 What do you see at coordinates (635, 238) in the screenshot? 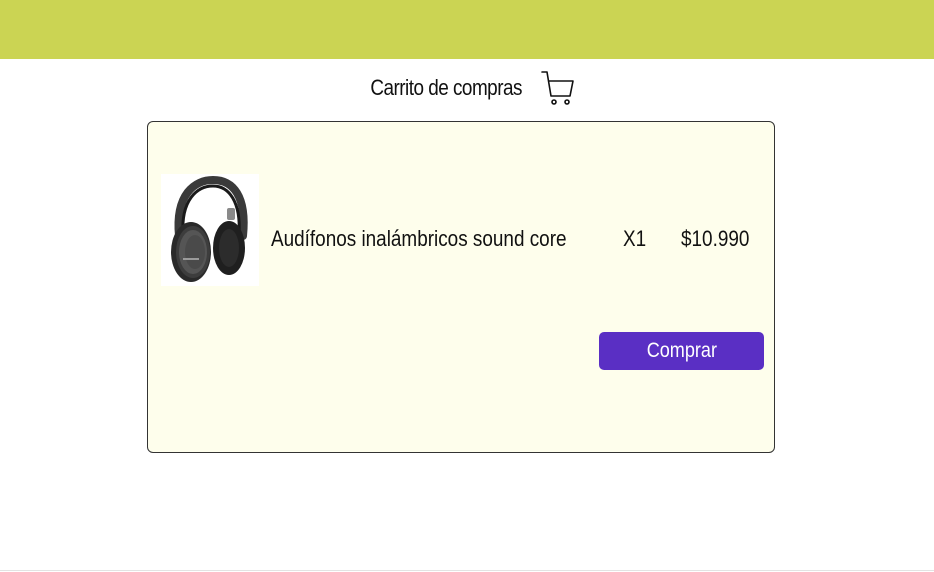
I see `product-quantity: X1` at bounding box center [635, 238].